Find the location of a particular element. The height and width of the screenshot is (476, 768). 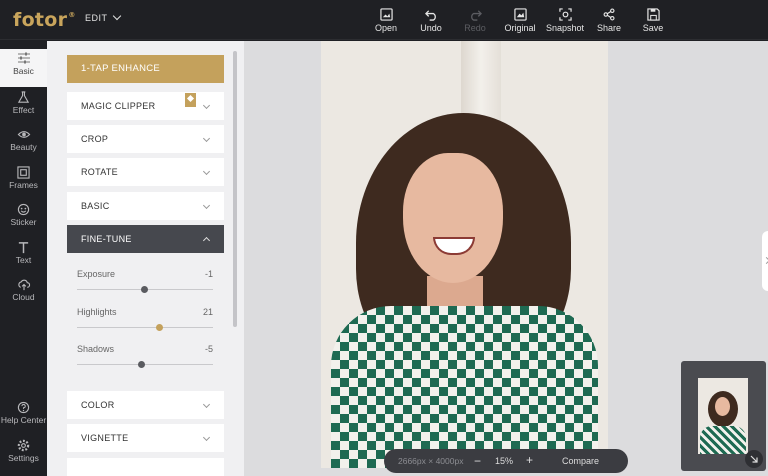

redo-label: Redo is located at coordinates (475, 28).